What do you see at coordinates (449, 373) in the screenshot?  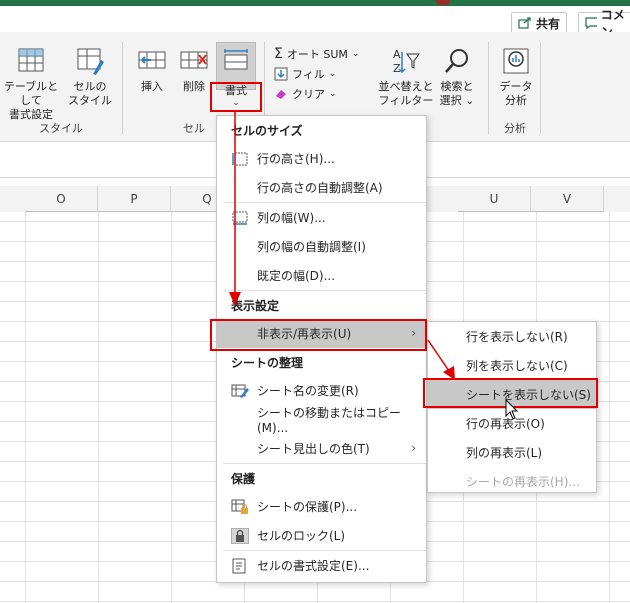 I see `arrow-head-diagonal` at bounding box center [449, 373].